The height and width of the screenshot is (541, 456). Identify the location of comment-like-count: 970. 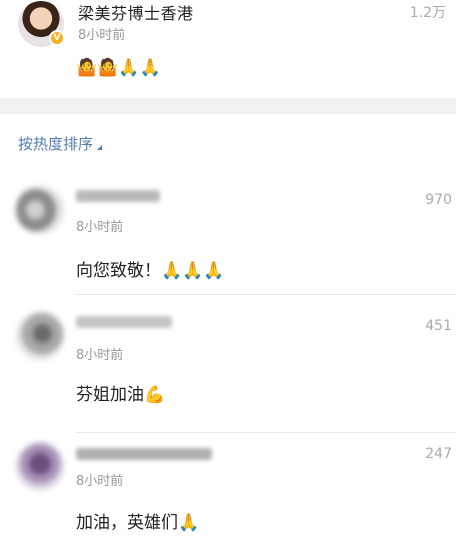
(438, 200).